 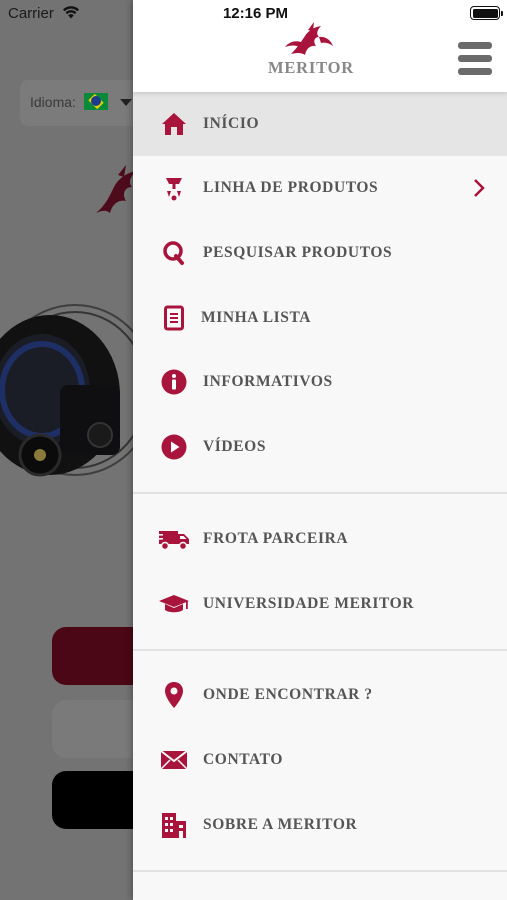 I want to click on menu-item-informativos: INFORMATIVOS, so click(x=320, y=382).